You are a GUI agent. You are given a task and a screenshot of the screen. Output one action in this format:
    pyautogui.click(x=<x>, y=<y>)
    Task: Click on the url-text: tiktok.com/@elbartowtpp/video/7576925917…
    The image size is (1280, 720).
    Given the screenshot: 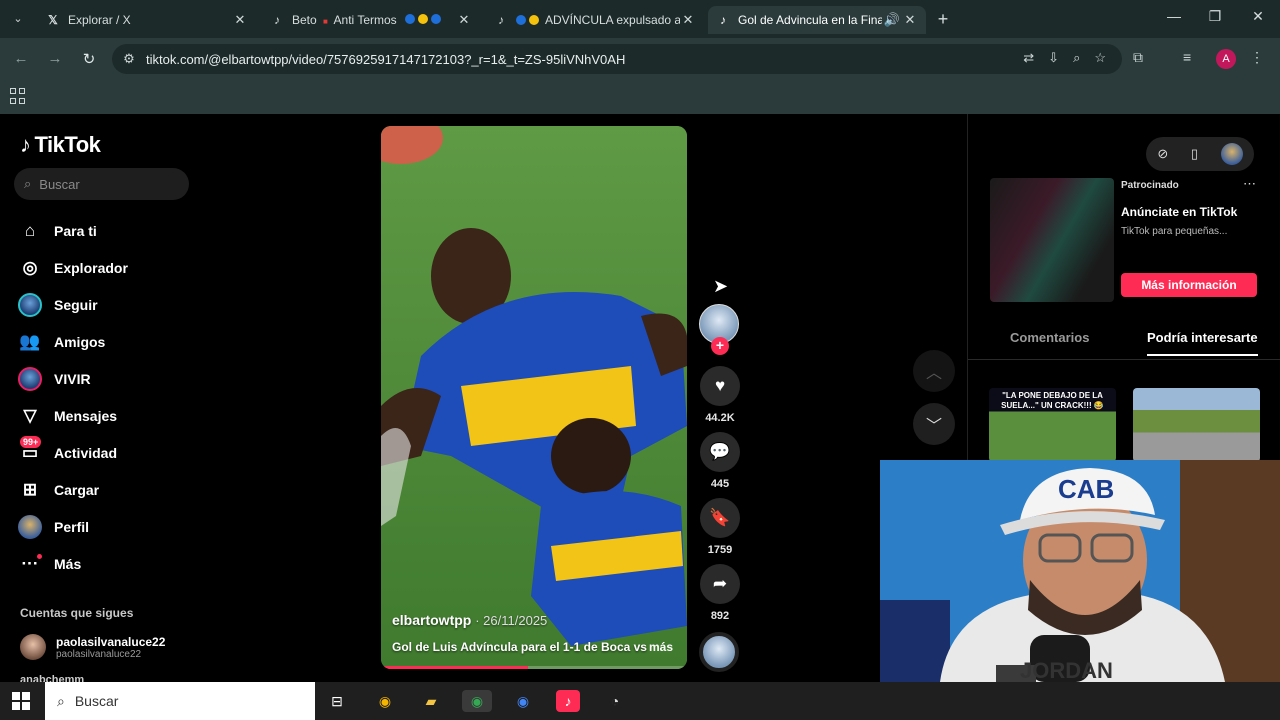 What is the action you would take?
    pyautogui.click(x=385, y=59)
    